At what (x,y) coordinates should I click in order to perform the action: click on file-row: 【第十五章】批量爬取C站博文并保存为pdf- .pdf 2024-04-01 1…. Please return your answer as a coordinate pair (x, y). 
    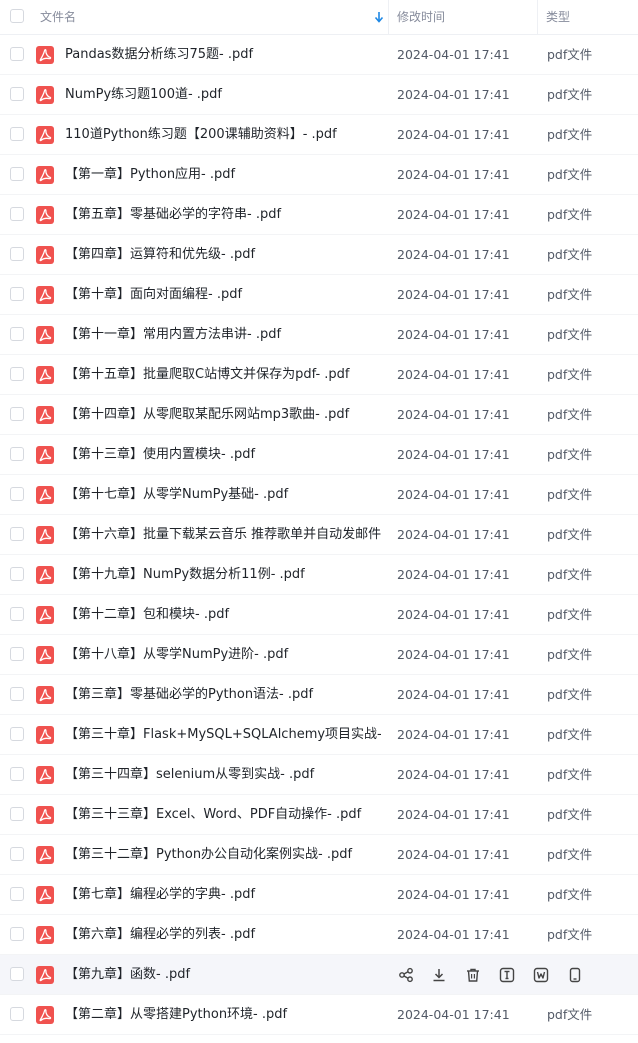
    Looking at the image, I should click on (319, 375).